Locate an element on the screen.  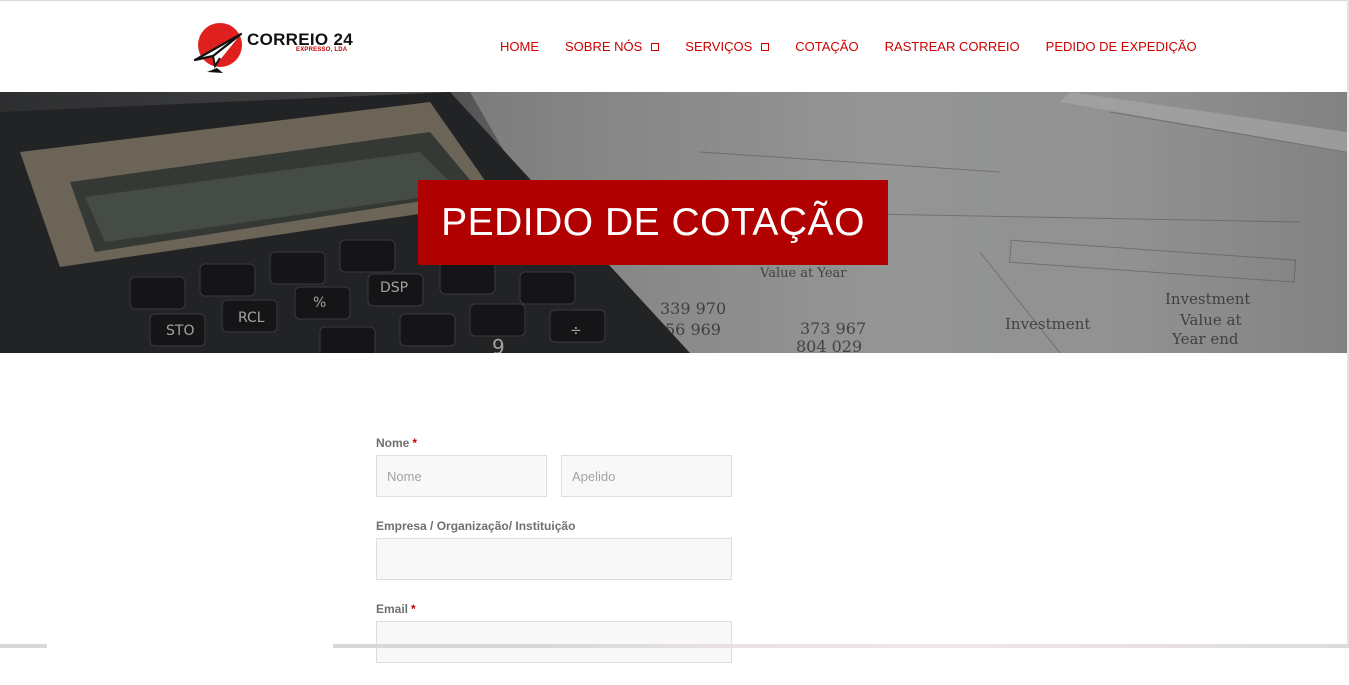
nav-servicos: SERVIÇOS is located at coordinates (727, 46).